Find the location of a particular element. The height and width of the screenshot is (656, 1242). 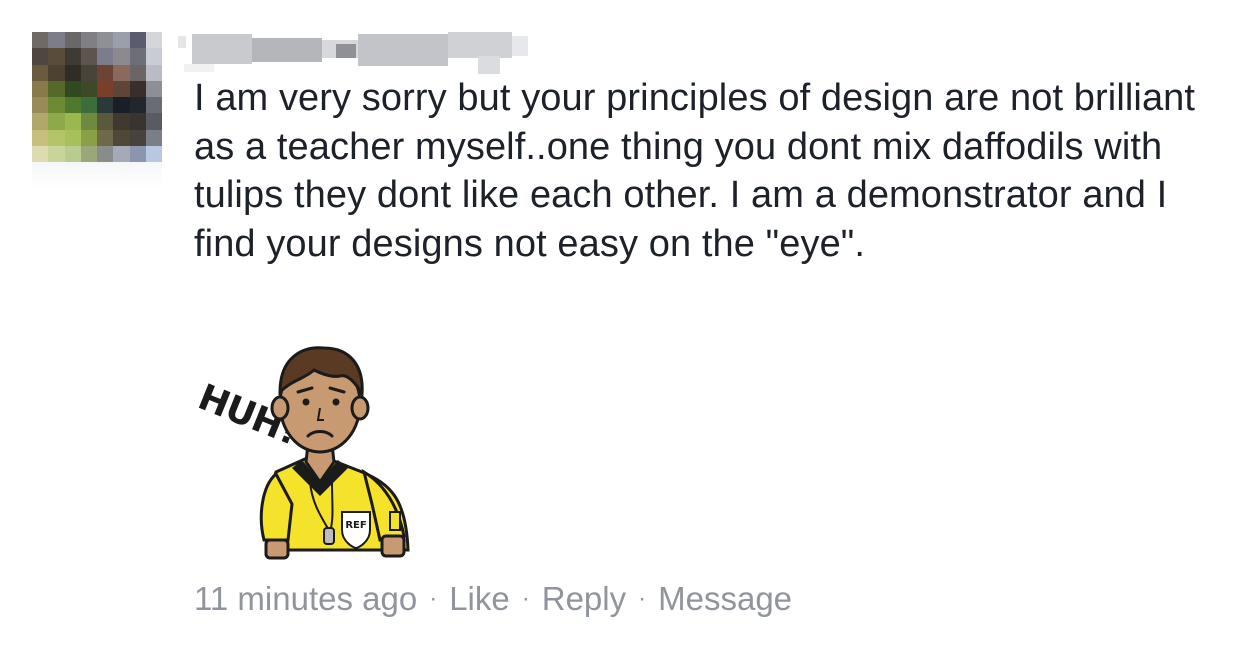

referee-sticker: HUH? REF is located at coordinates (304, 452).